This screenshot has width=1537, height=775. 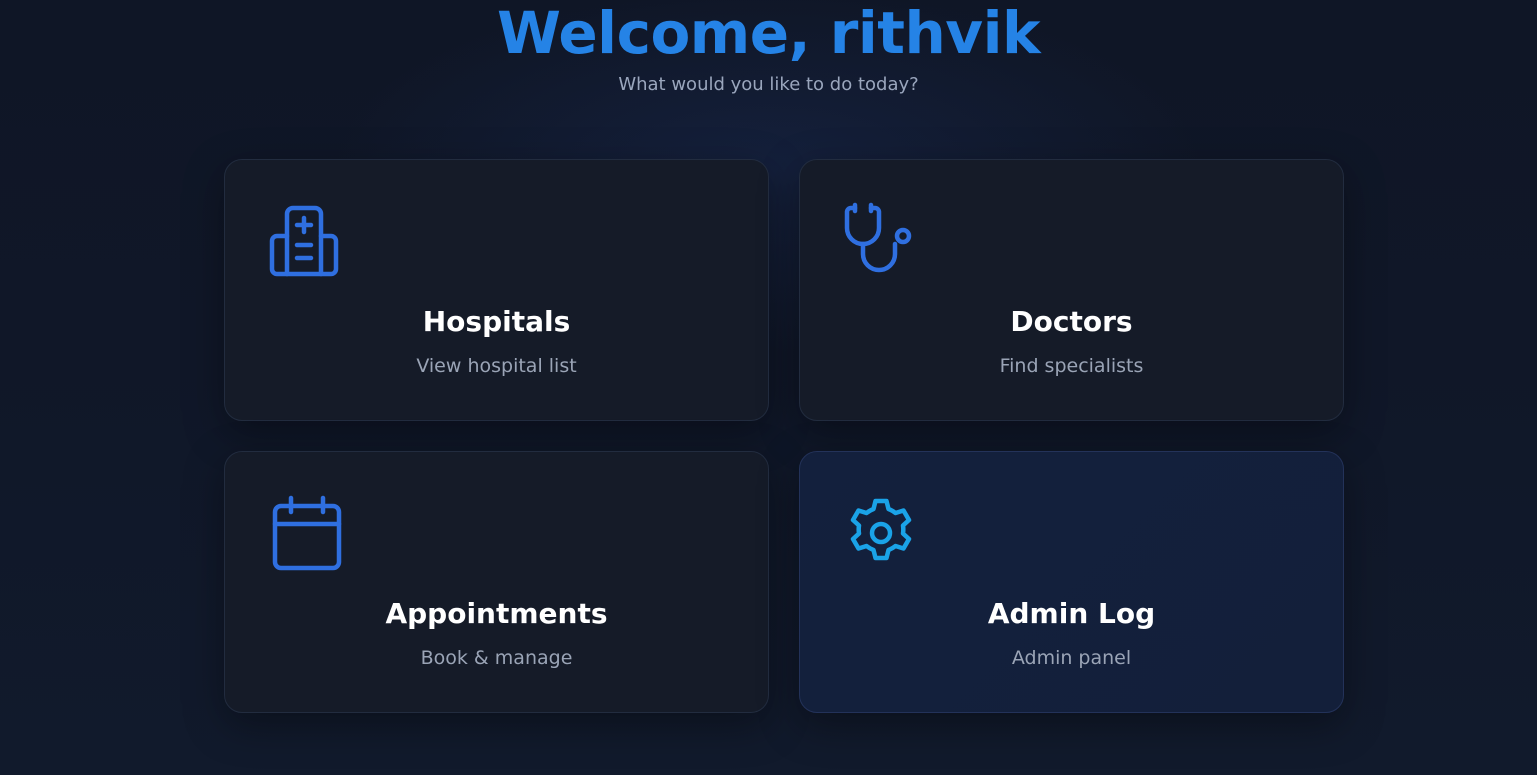 What do you see at coordinates (1071, 290) in the screenshot?
I see `doctors-card: Doctors Find specialists` at bounding box center [1071, 290].